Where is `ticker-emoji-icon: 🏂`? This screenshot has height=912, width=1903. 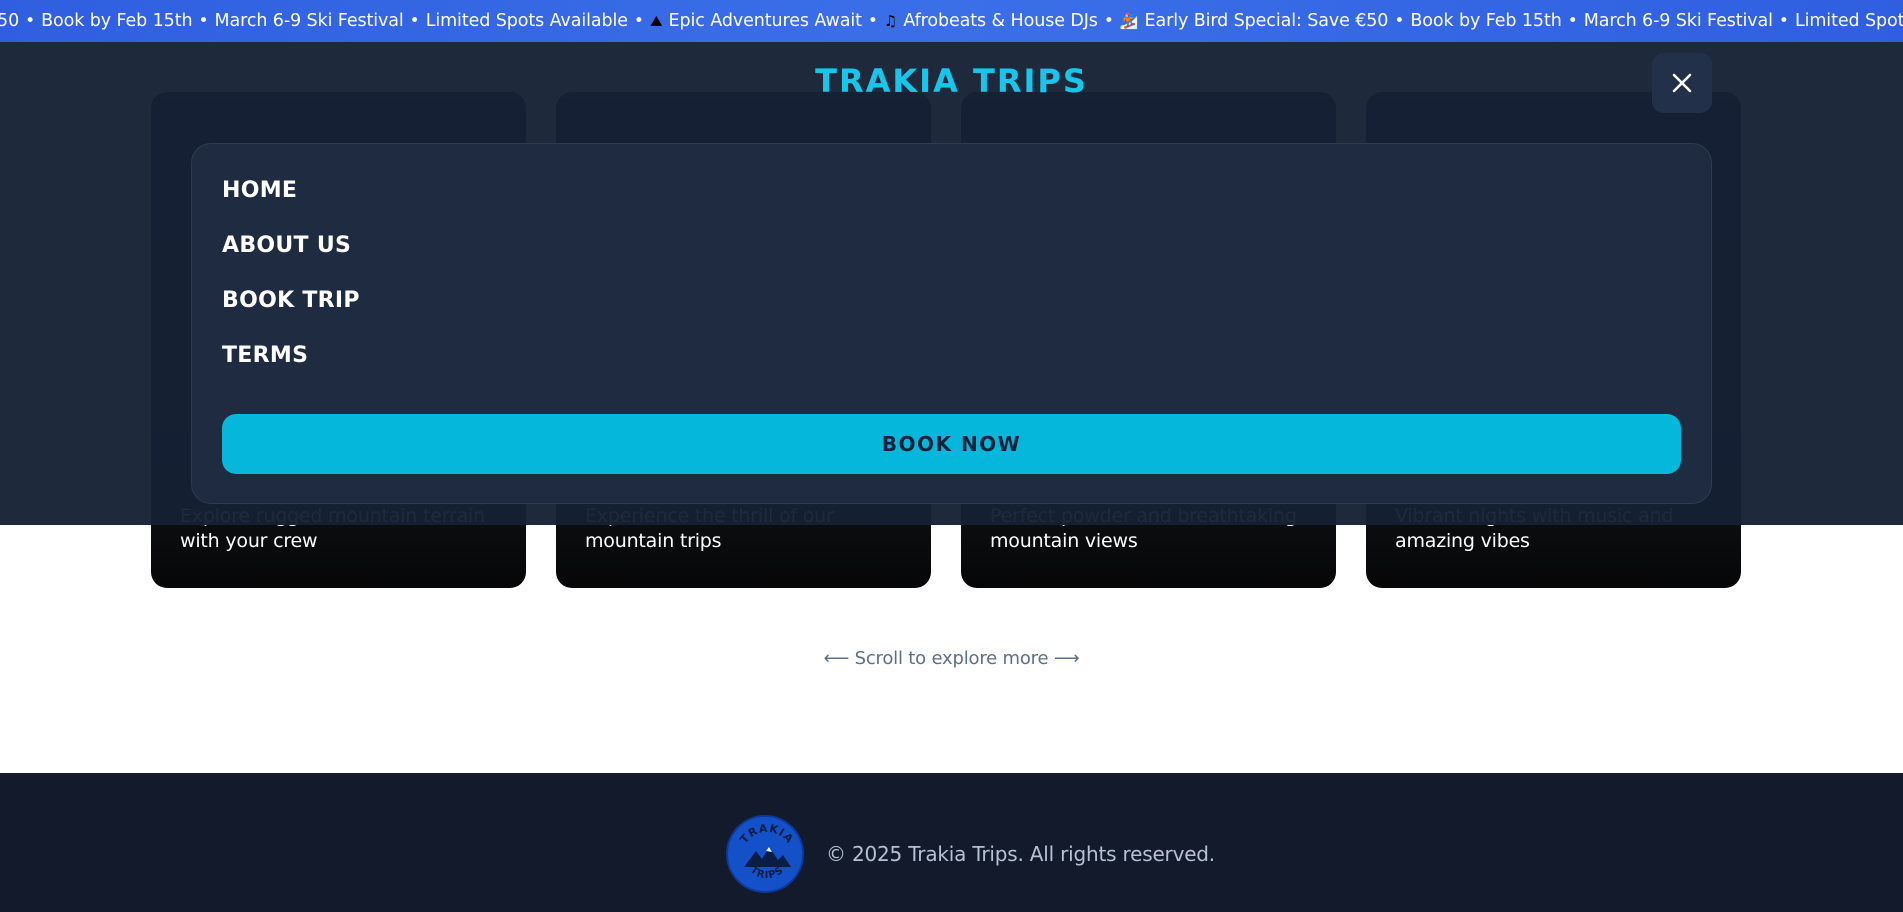
ticker-emoji-icon: 🏂 is located at coordinates (1129, 21).